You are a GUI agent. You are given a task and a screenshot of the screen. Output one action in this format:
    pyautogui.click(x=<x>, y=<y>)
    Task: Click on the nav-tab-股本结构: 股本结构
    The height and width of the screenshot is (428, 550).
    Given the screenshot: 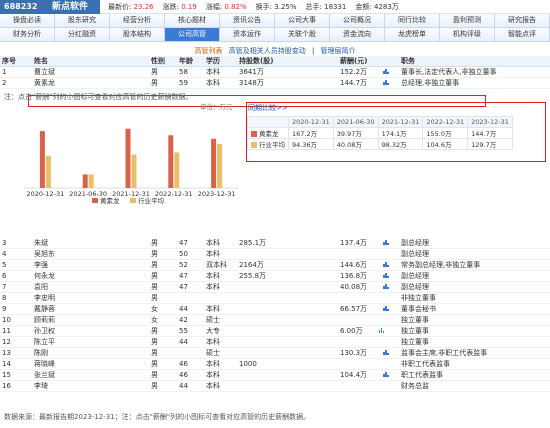 What is the action you would take?
    pyautogui.click(x=137, y=35)
    